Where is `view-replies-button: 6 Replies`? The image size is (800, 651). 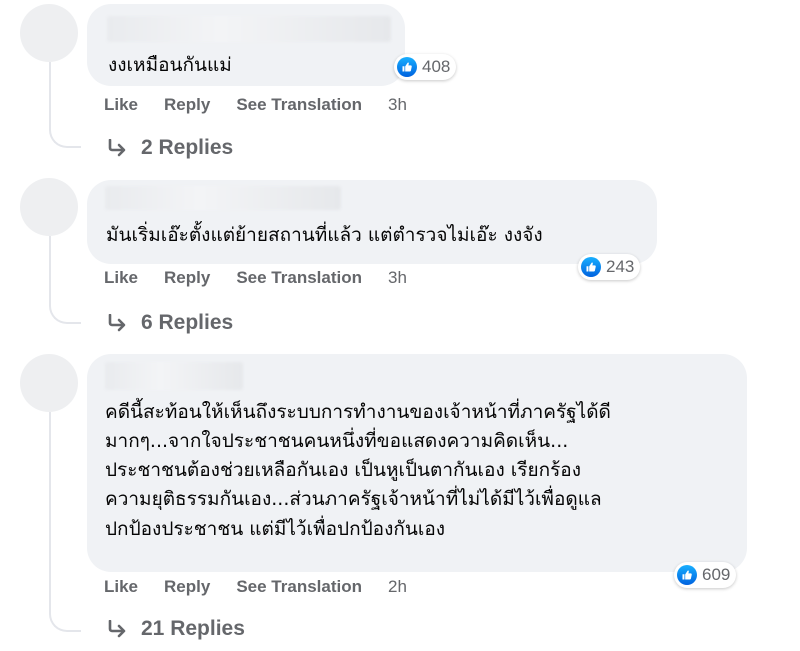 view-replies-button: 6 Replies is located at coordinates (170, 323).